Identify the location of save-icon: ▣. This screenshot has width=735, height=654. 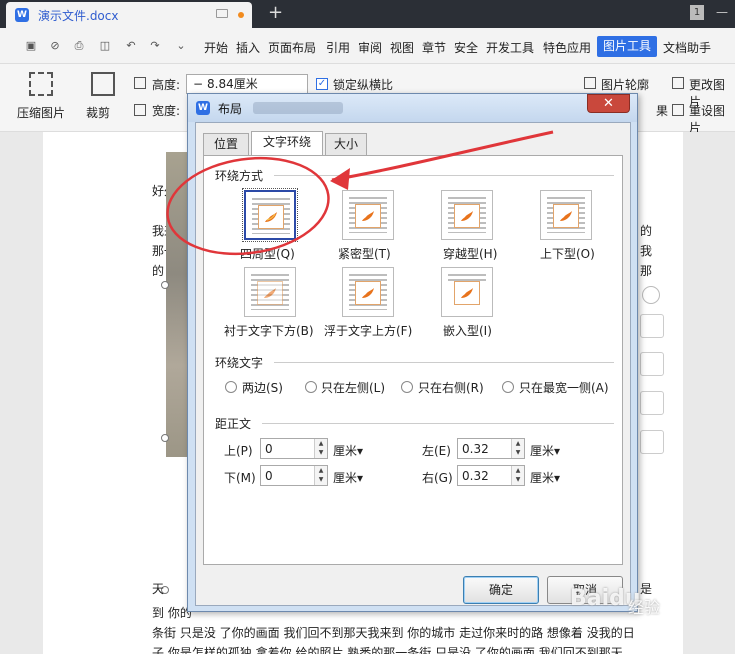
(31, 46).